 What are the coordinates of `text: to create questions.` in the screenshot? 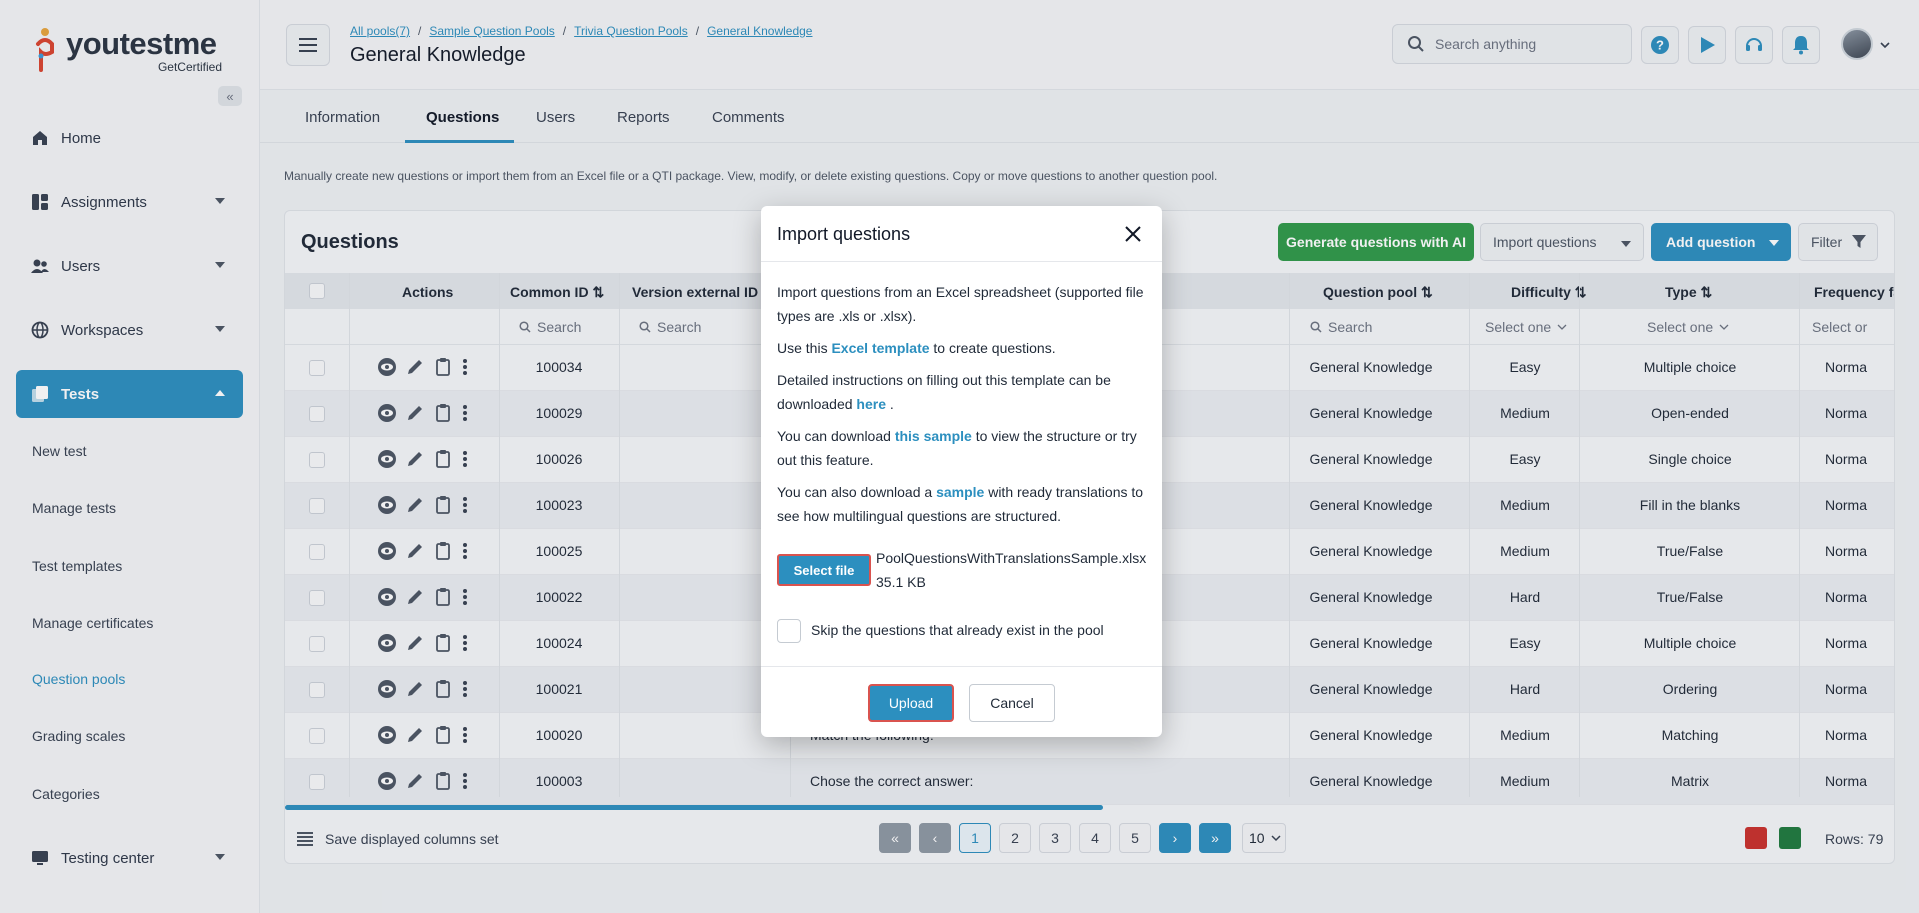 It's located at (992, 348).